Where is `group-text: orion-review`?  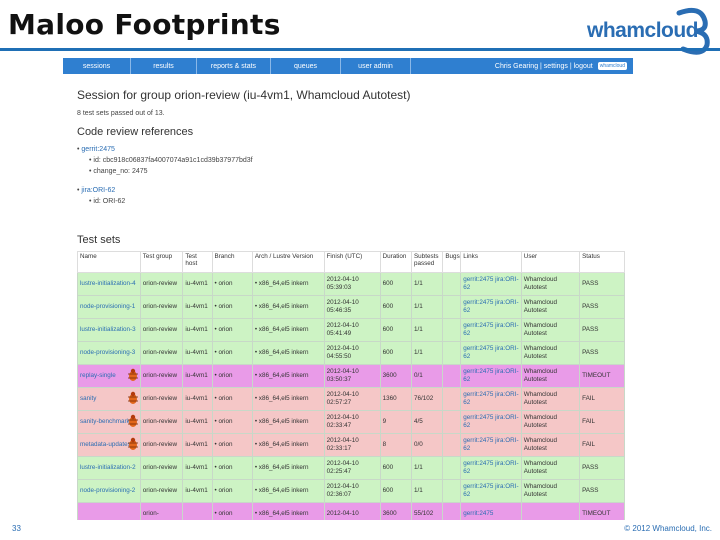
group-text: orion-review is located at coordinates (160, 352).